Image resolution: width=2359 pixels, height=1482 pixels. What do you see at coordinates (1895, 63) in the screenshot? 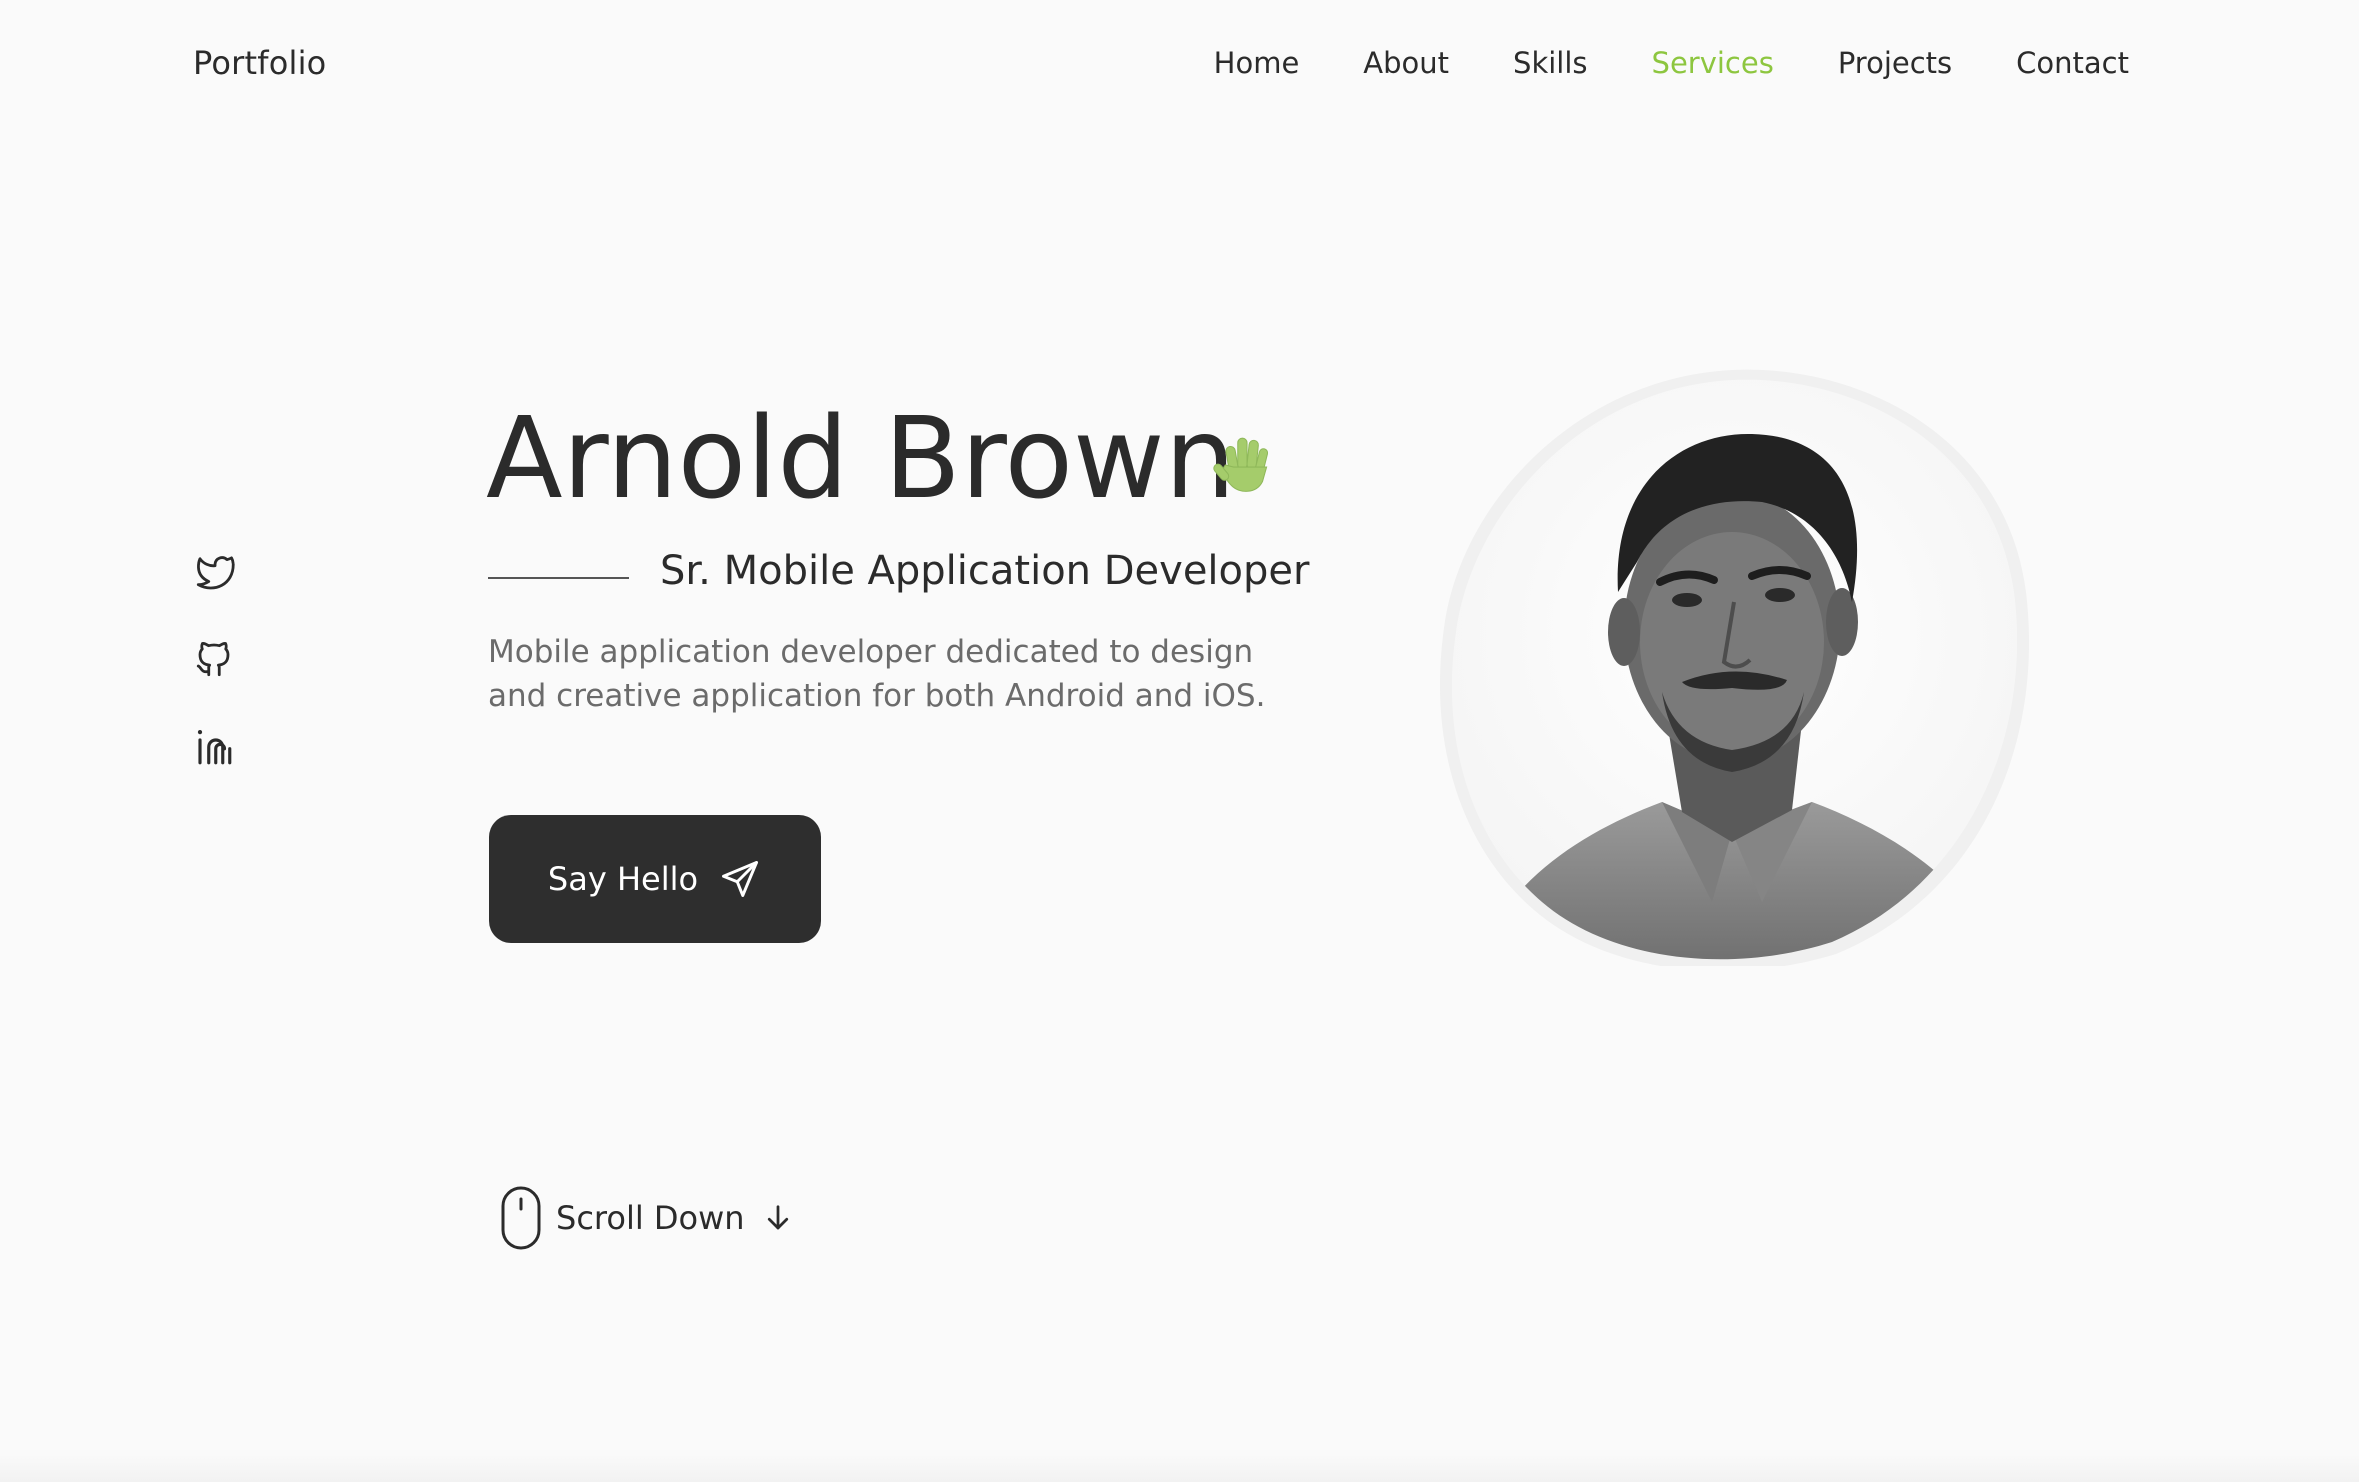
I see `nav-projects: Projects` at bounding box center [1895, 63].